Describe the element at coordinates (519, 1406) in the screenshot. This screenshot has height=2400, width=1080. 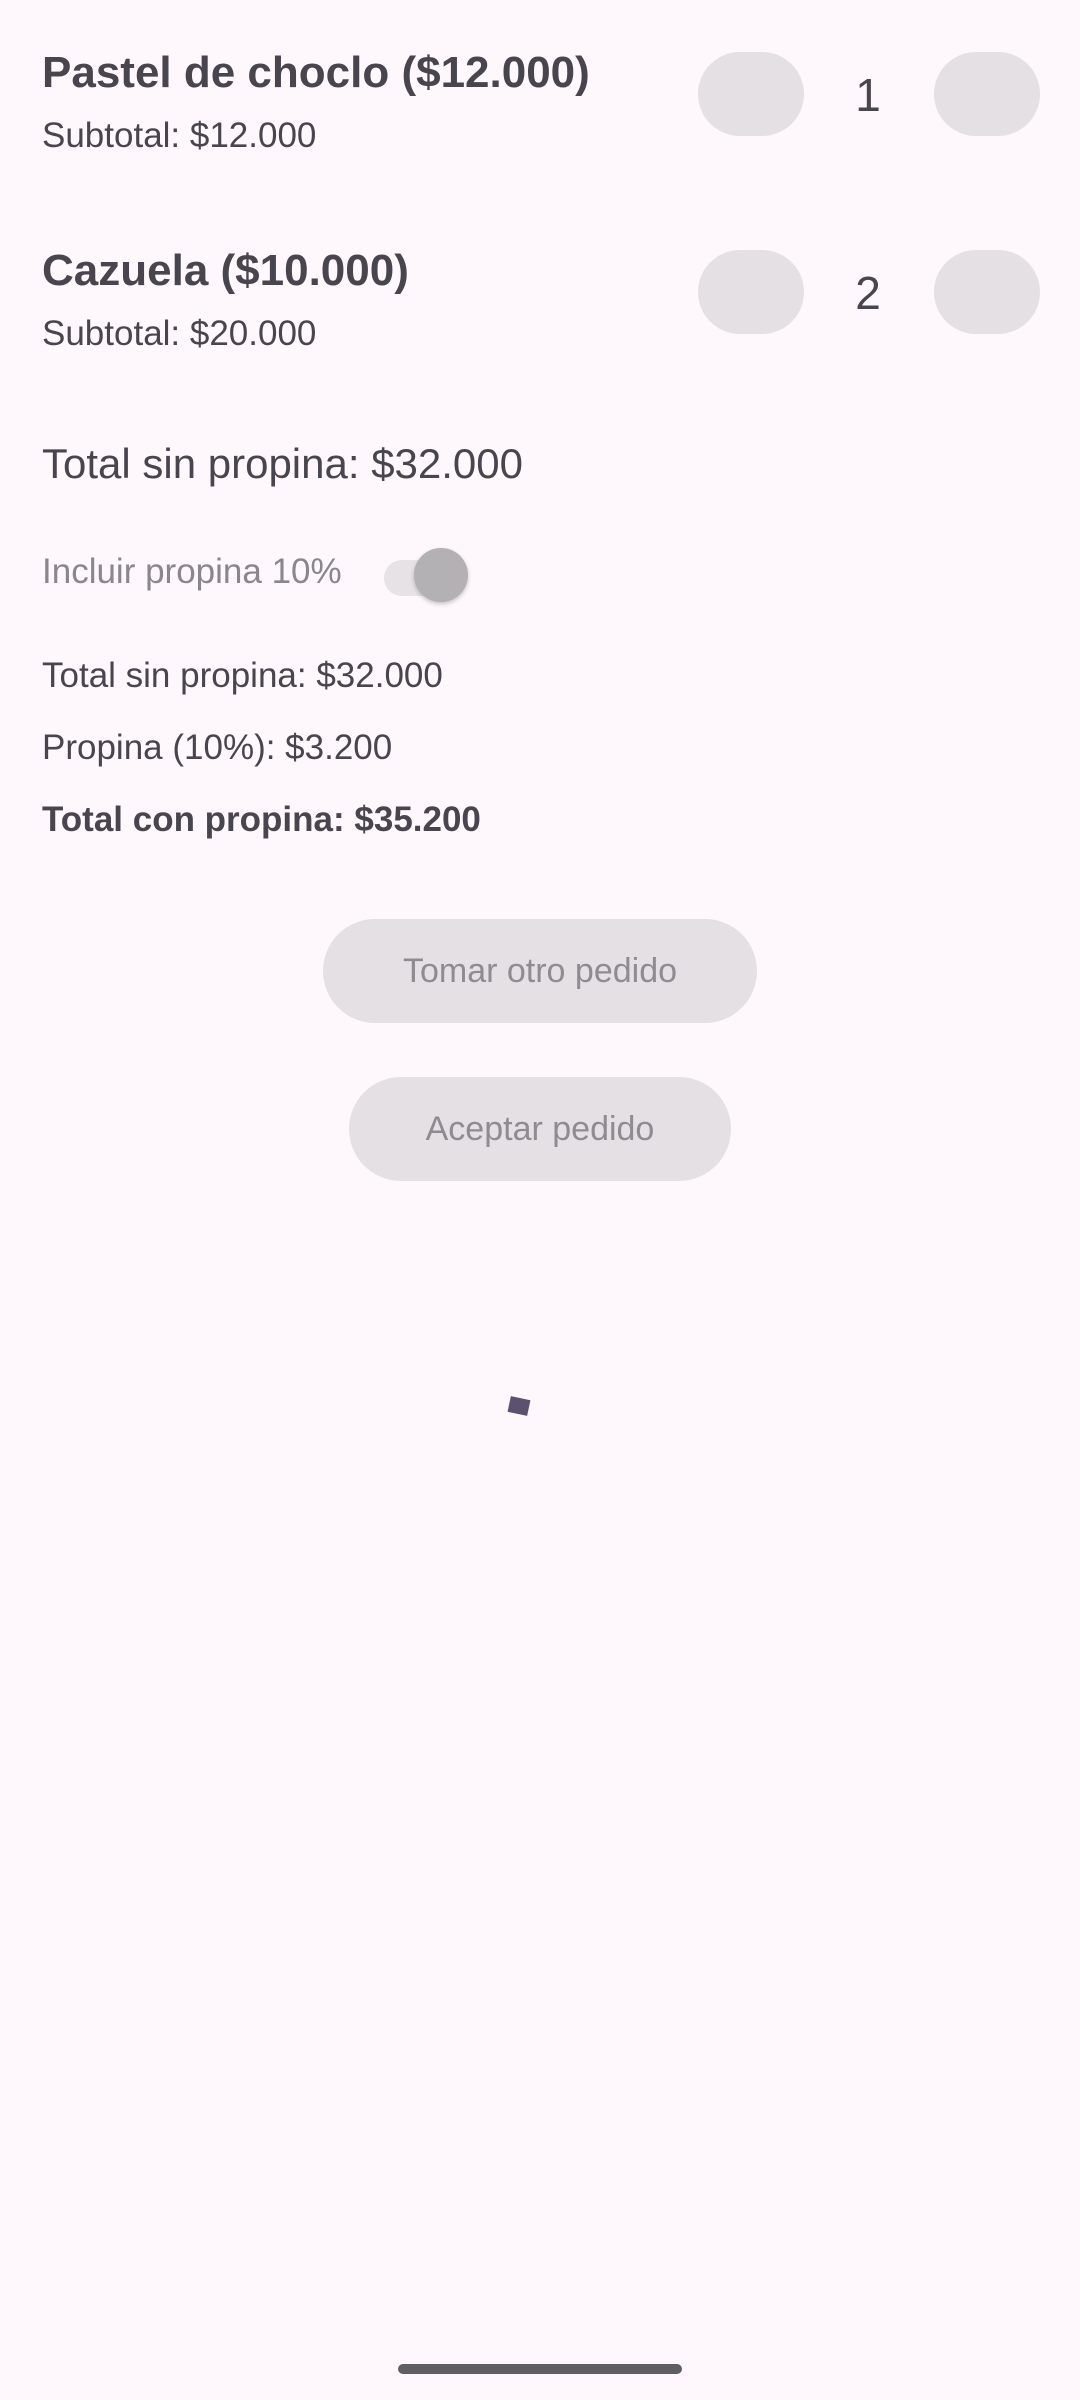
I see `loading-spinner` at that location.